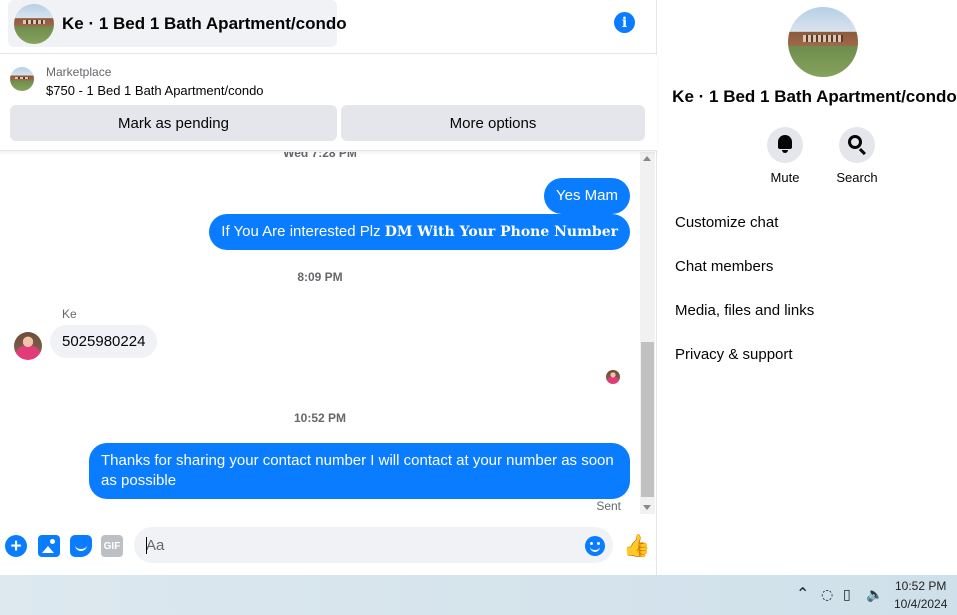 The width and height of the screenshot is (957, 615). Describe the element at coordinates (22, 79) in the screenshot. I see `listing-thumbnail` at that location.